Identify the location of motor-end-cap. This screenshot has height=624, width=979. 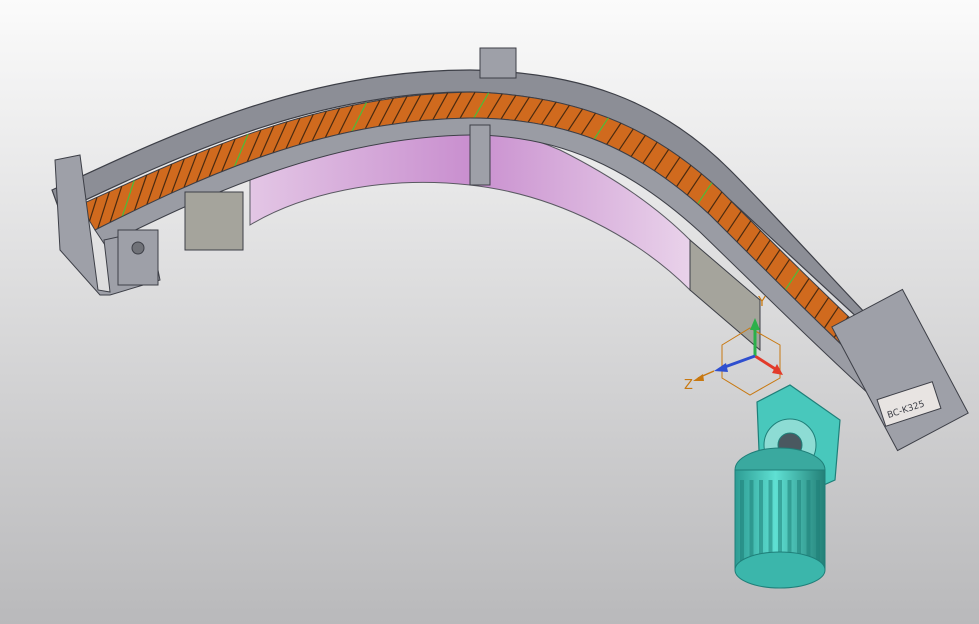
(780, 570).